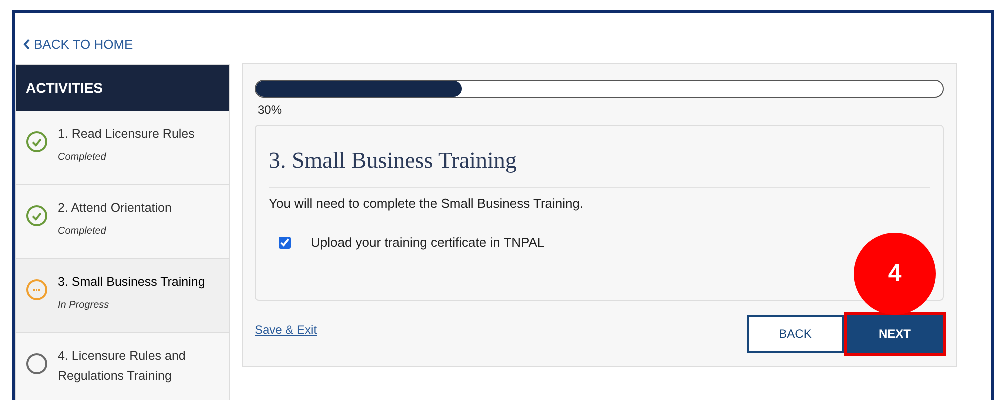 The image size is (995, 400). Describe the element at coordinates (84, 306) in the screenshot. I see `activity-status: In Progress` at that location.